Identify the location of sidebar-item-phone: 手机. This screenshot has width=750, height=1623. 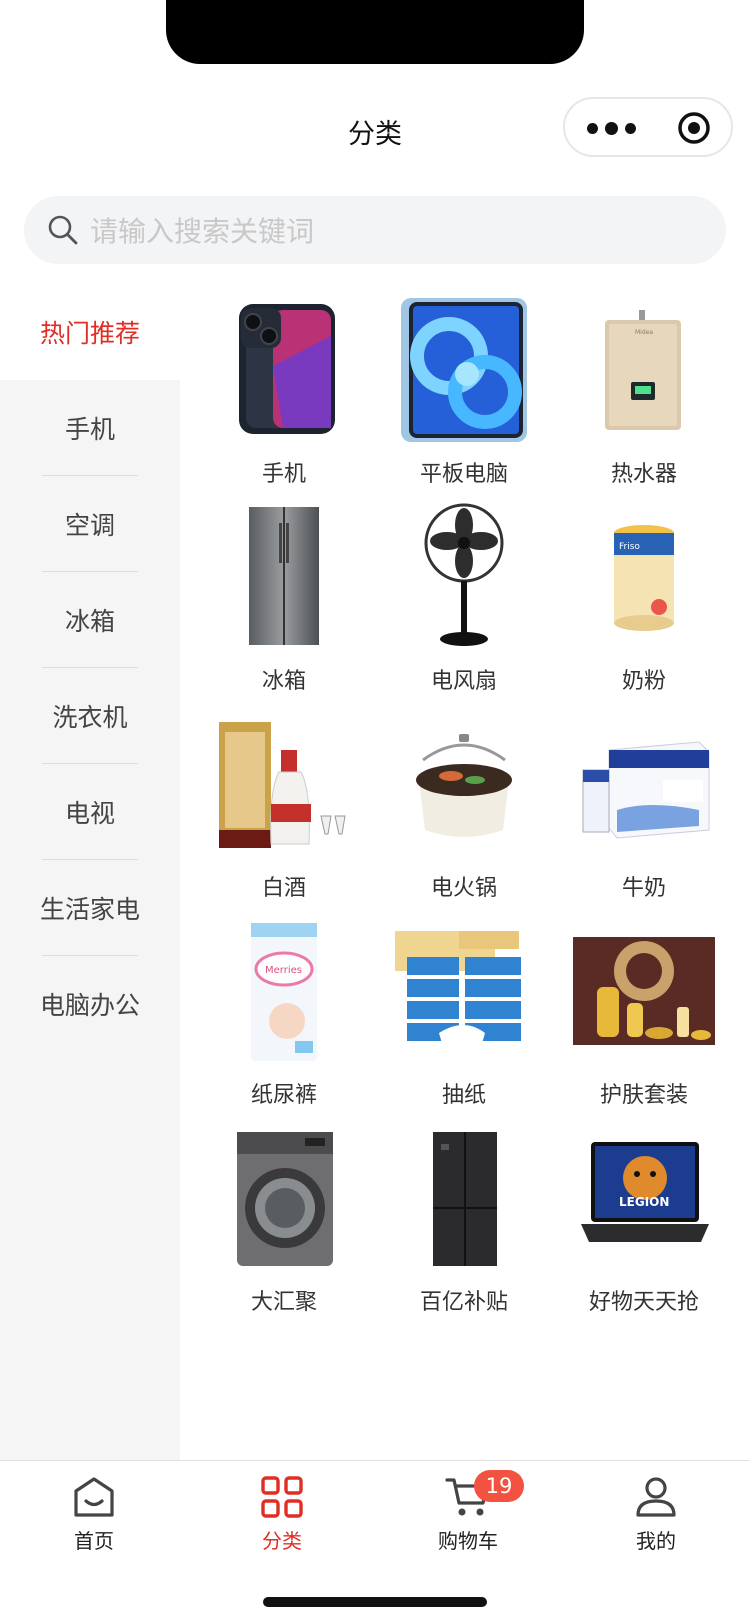
(90, 428).